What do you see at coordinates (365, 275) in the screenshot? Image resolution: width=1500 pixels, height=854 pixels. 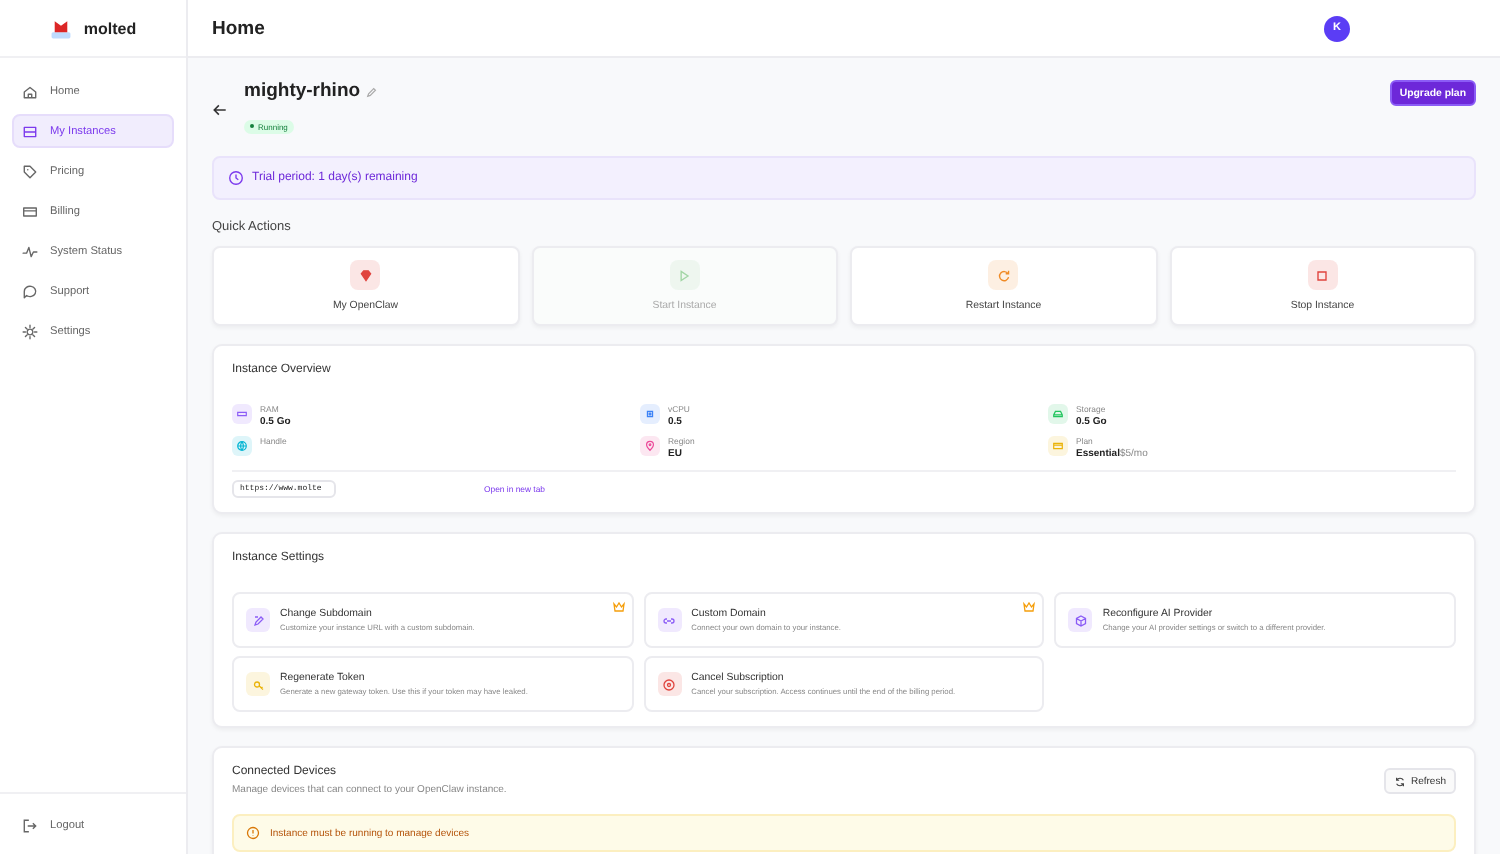 I see `gem-icon` at bounding box center [365, 275].